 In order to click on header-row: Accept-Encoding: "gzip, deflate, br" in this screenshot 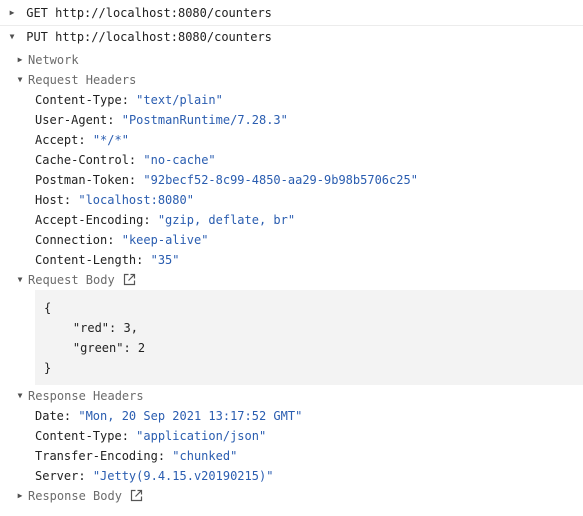, I will do `click(165, 220)`.